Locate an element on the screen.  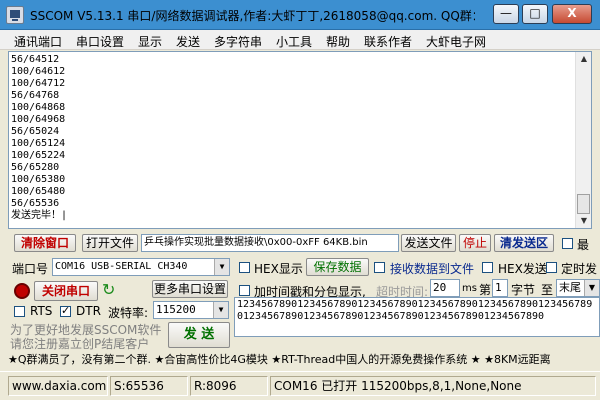
menu-send: 发送 is located at coordinates (188, 41).